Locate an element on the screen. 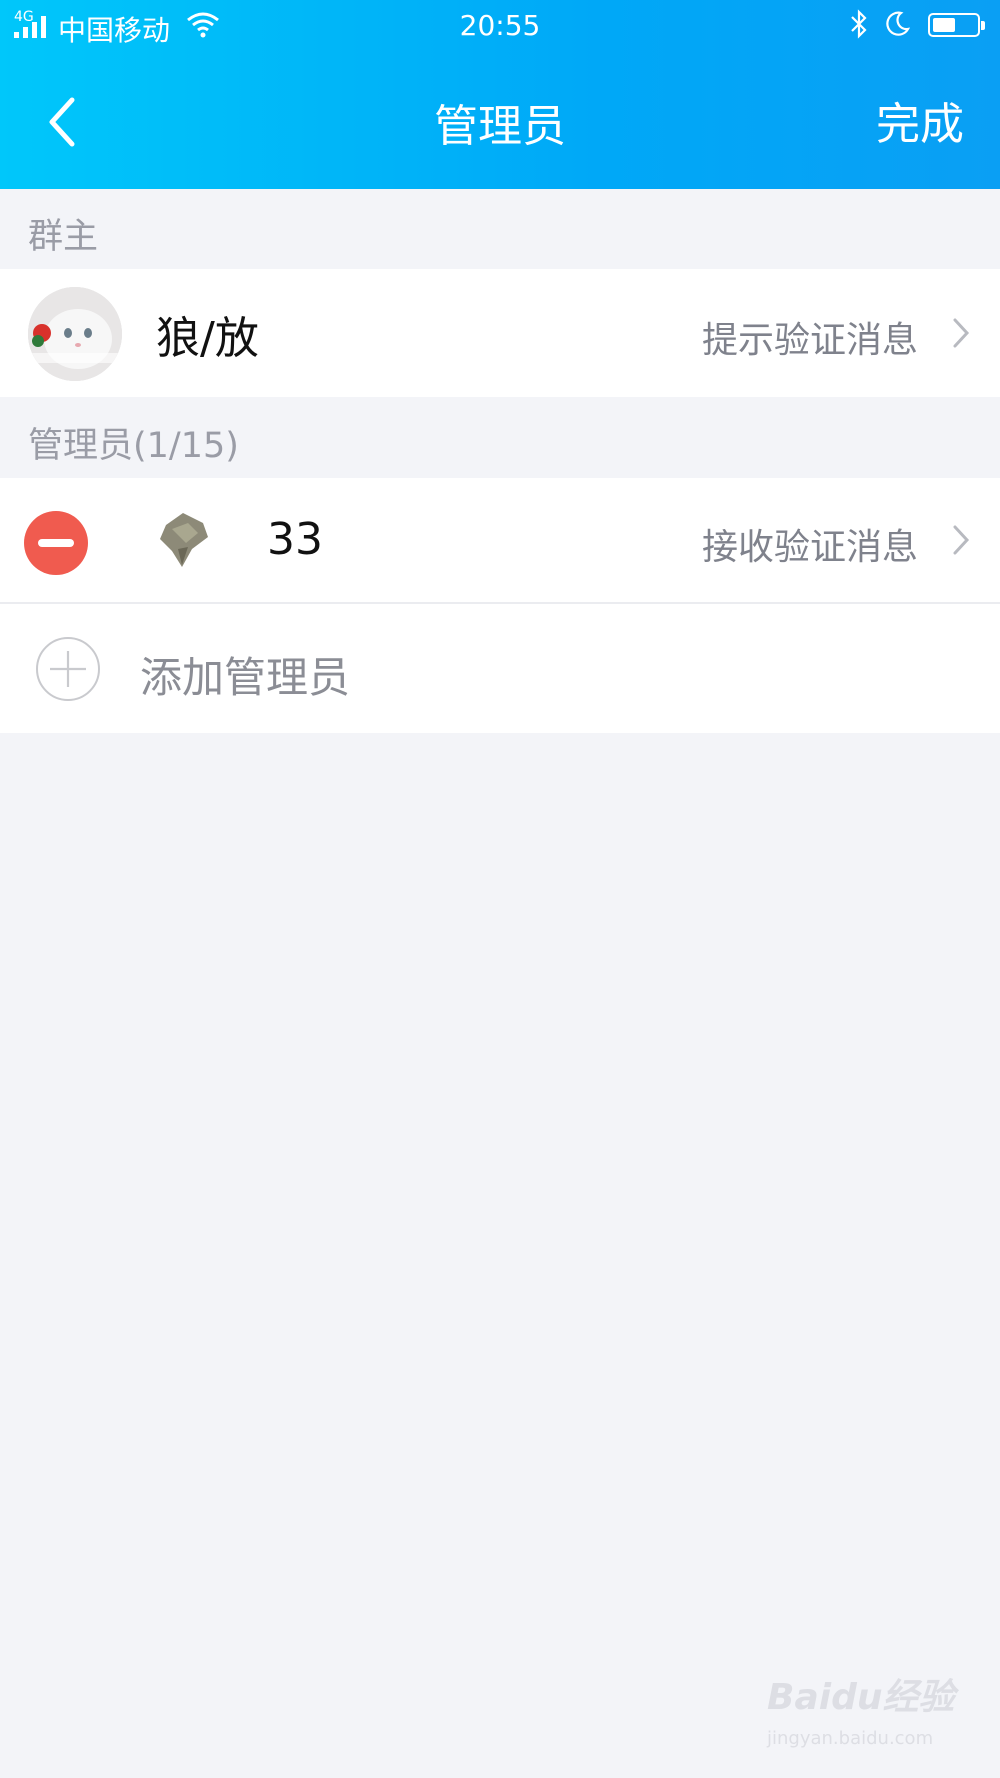 This screenshot has width=1000, height=1778. owner-row: 狼/放 提示验证消息 is located at coordinates (500, 333).